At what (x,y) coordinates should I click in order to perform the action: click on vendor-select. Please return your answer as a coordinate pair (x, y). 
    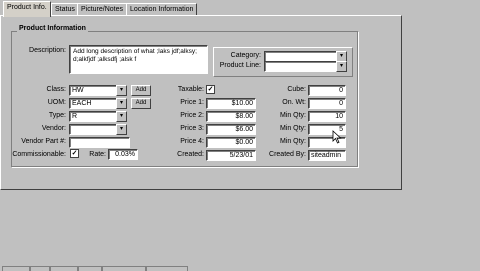
    Looking at the image, I should click on (93, 129).